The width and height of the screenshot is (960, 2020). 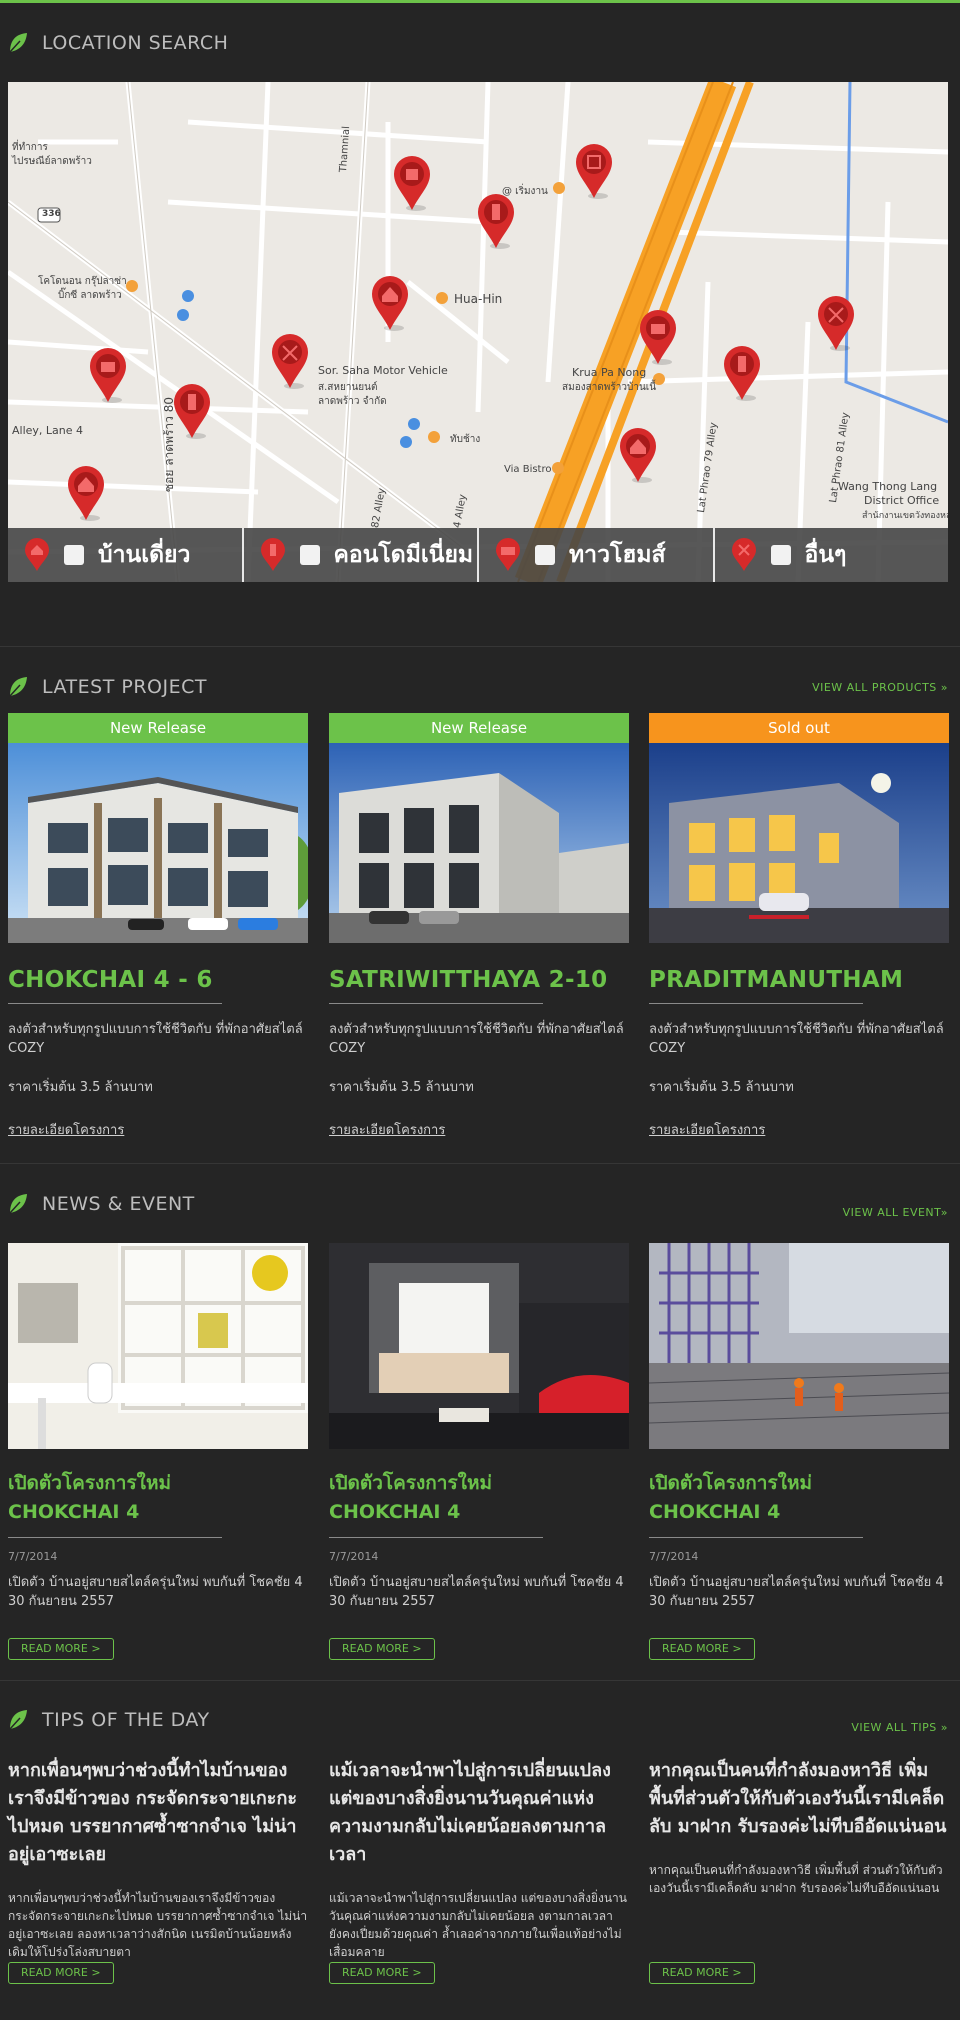 I want to click on map-label: ส.สหยานยนต์, so click(x=348, y=387).